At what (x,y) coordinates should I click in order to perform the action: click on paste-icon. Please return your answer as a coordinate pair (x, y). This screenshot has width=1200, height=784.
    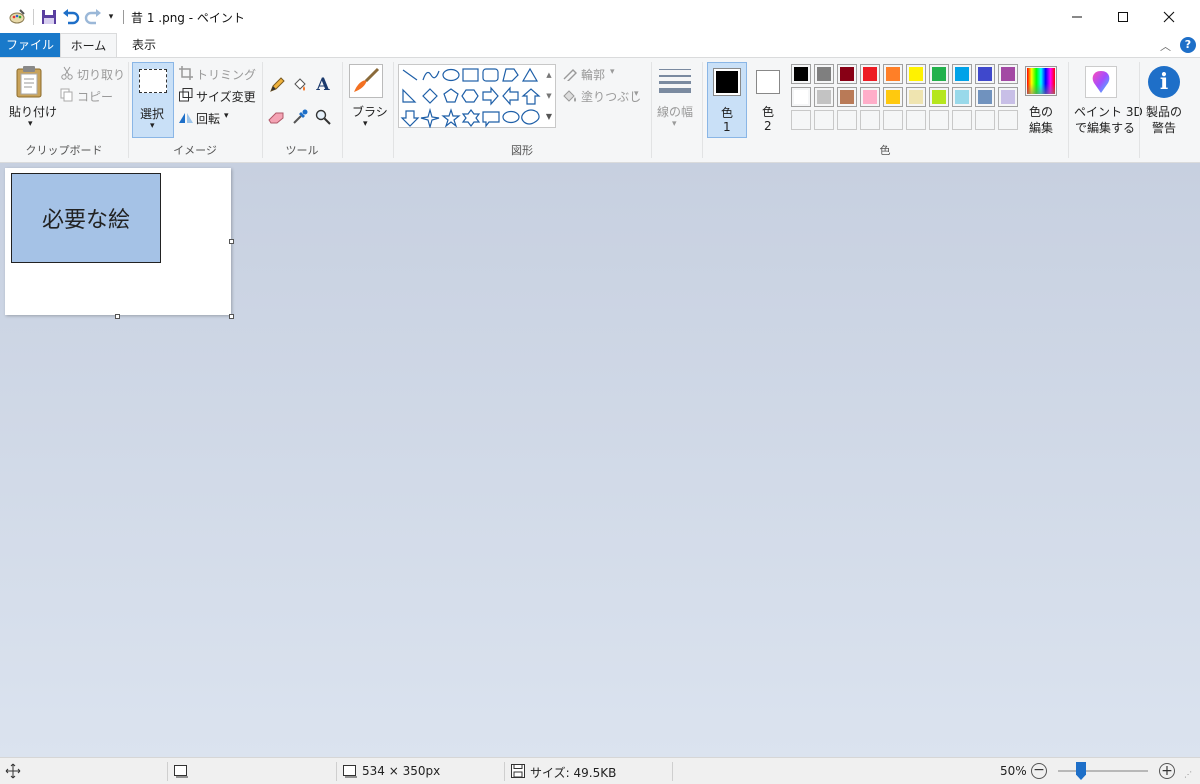
    Looking at the image, I should click on (30, 82).